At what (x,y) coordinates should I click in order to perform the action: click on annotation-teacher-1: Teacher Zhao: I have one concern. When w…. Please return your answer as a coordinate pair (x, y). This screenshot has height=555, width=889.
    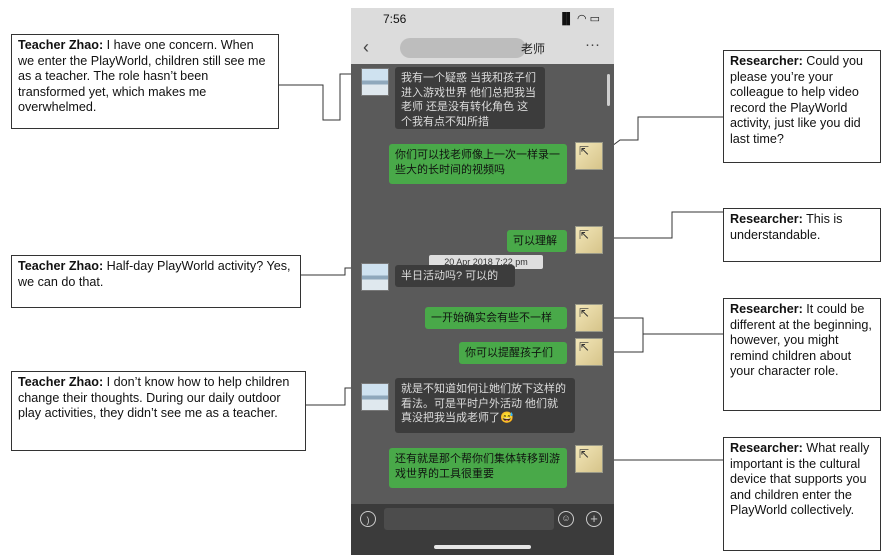
    Looking at the image, I should click on (145, 81).